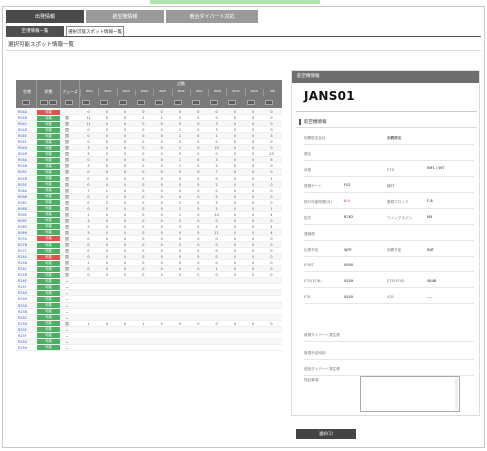 This screenshot has width=487, height=451. What do you see at coordinates (322, 335) in the screenshot?
I see `field-label: 新規ダイバート発生便` at bounding box center [322, 335].